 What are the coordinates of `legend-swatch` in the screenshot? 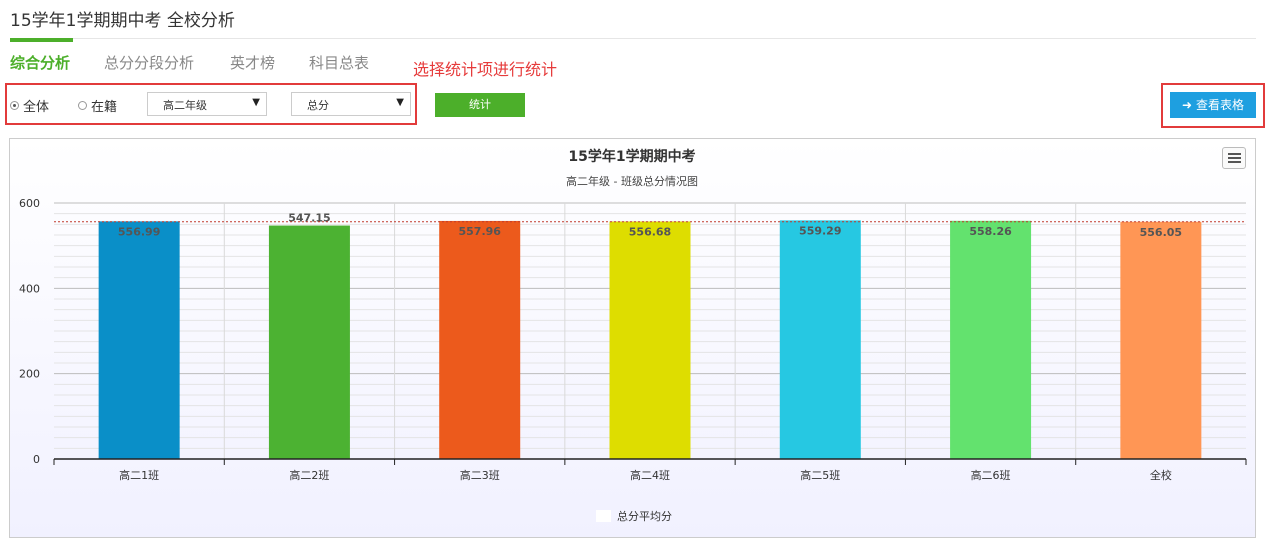 It's located at (603, 516).